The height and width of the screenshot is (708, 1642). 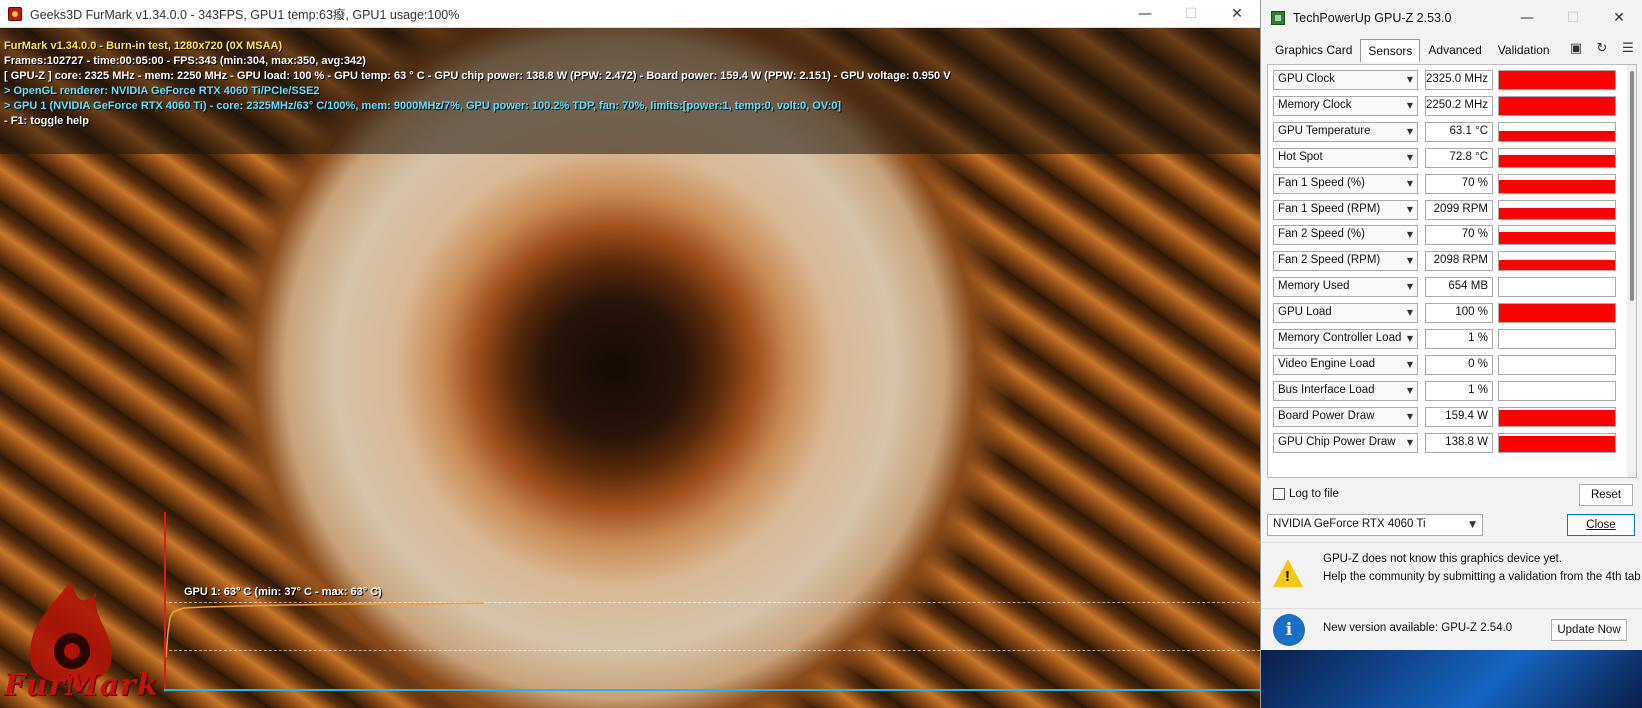 What do you see at coordinates (1279, 494) in the screenshot?
I see `log-to-file-checkbox` at bounding box center [1279, 494].